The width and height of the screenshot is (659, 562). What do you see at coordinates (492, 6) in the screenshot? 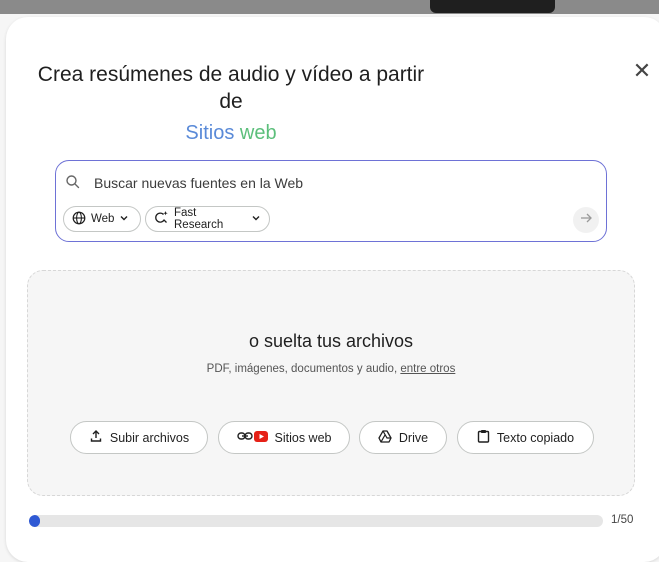
I see `background-app-element` at bounding box center [492, 6].